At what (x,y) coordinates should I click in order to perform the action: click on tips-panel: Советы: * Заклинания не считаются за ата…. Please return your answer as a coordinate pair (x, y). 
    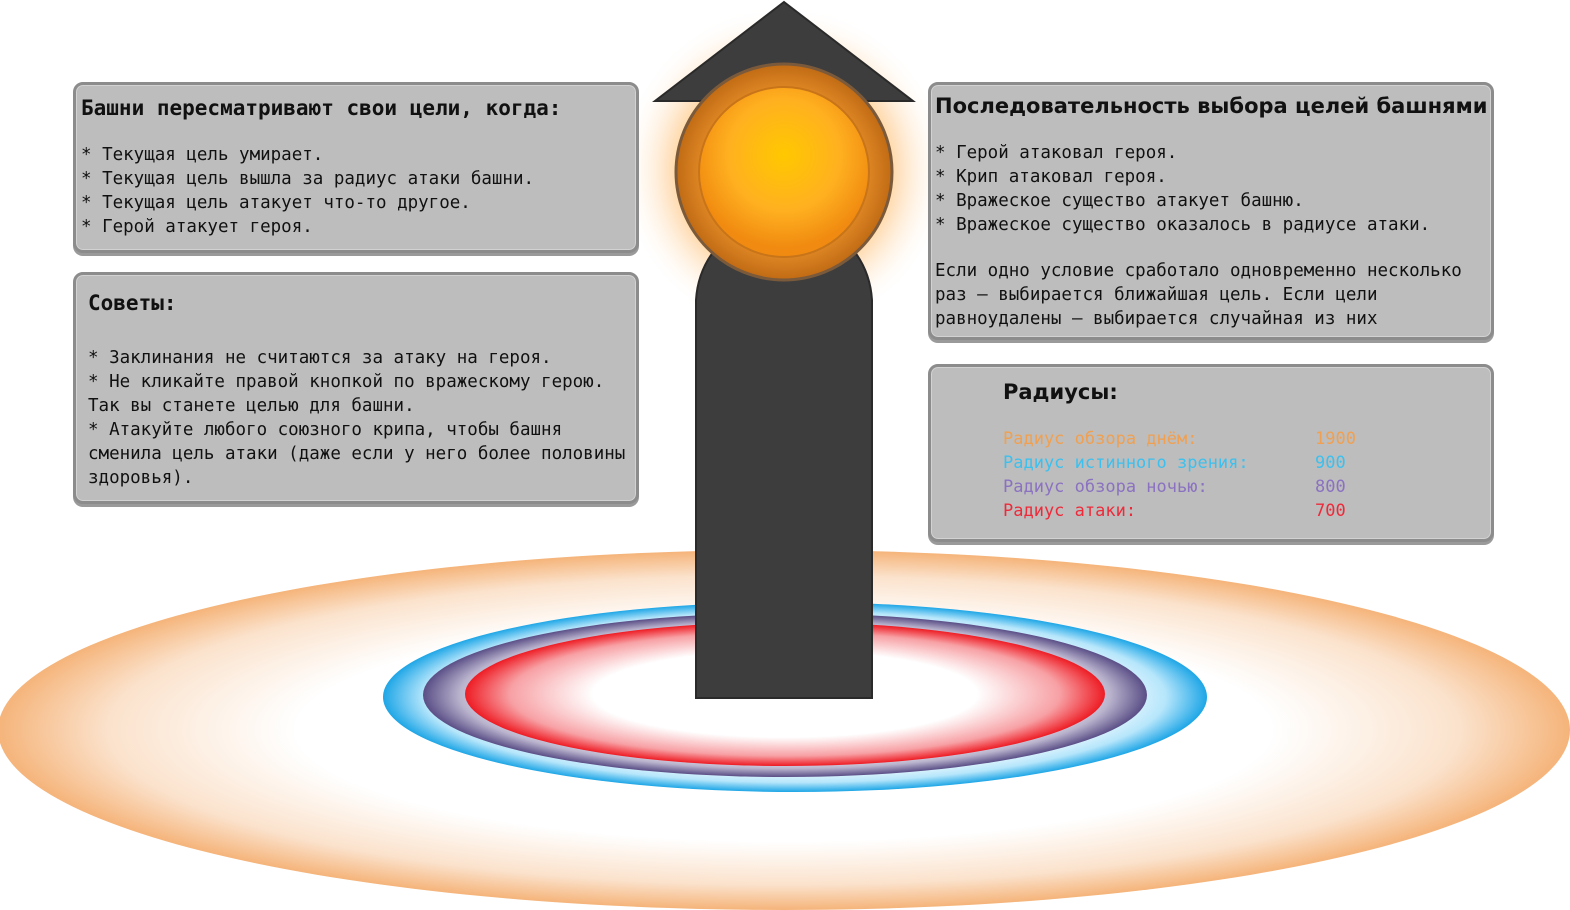
    Looking at the image, I should click on (356, 388).